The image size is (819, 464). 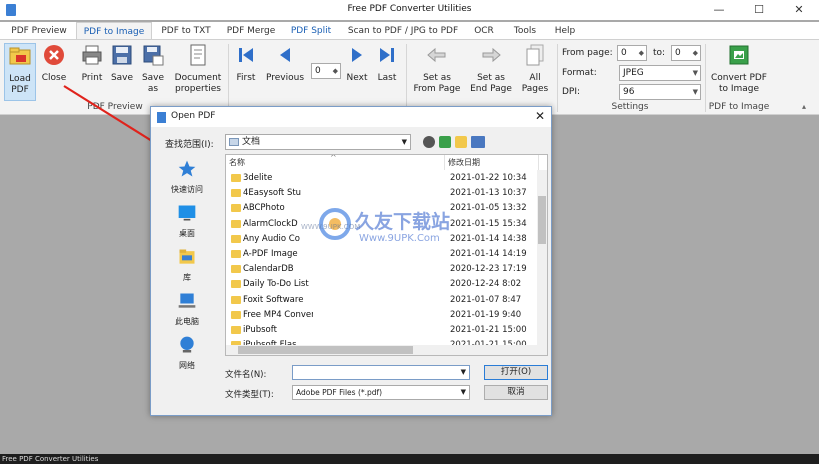 What do you see at coordinates (403, 31) in the screenshot?
I see `tab-scan-to-pdf: Scan to PDF / JPG to PDF` at bounding box center [403, 31].